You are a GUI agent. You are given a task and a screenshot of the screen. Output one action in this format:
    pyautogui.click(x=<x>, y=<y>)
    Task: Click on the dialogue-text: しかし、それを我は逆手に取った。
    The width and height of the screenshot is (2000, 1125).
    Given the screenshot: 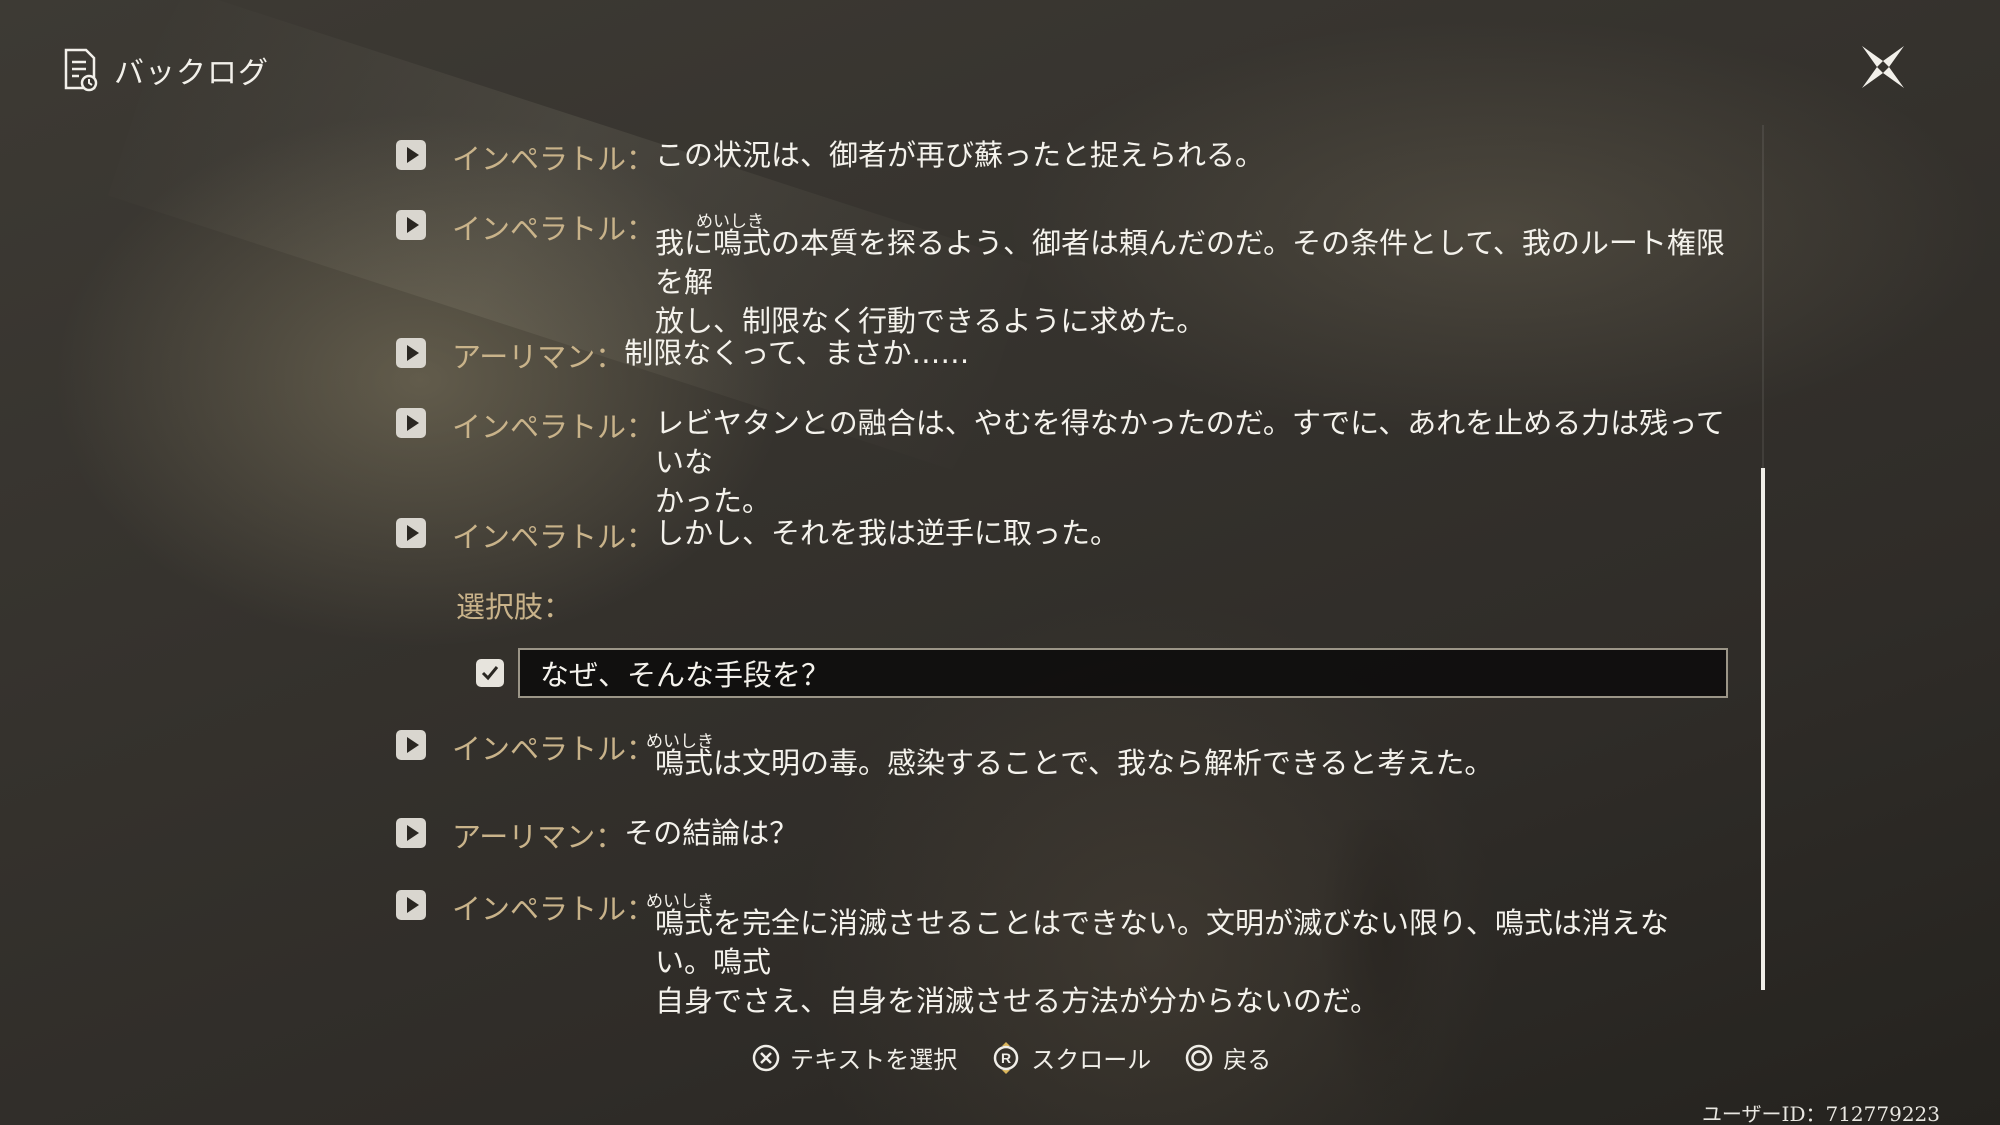 What is the action you would take?
    pyautogui.click(x=887, y=533)
    